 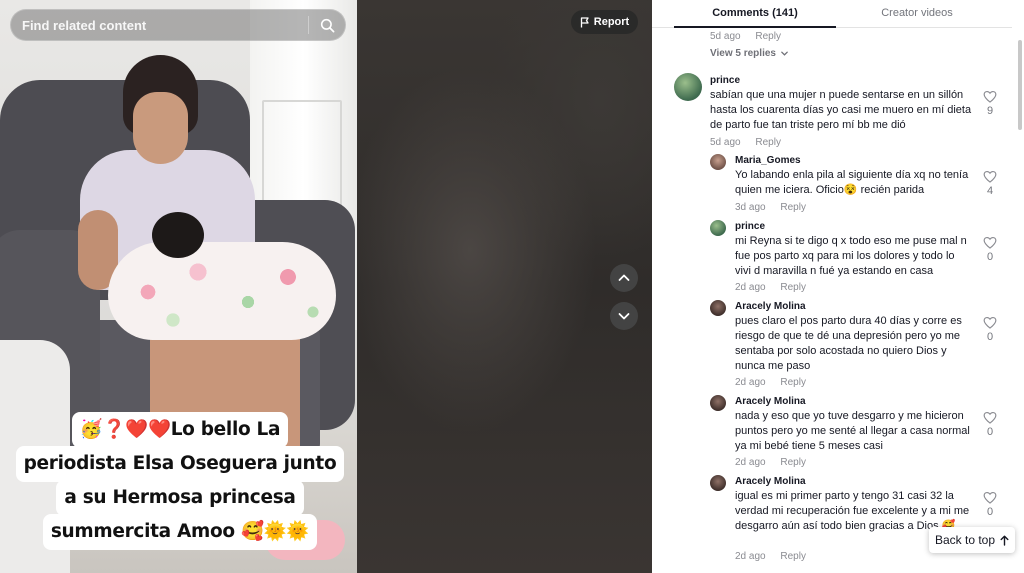 I want to click on baby-head, so click(x=178, y=235).